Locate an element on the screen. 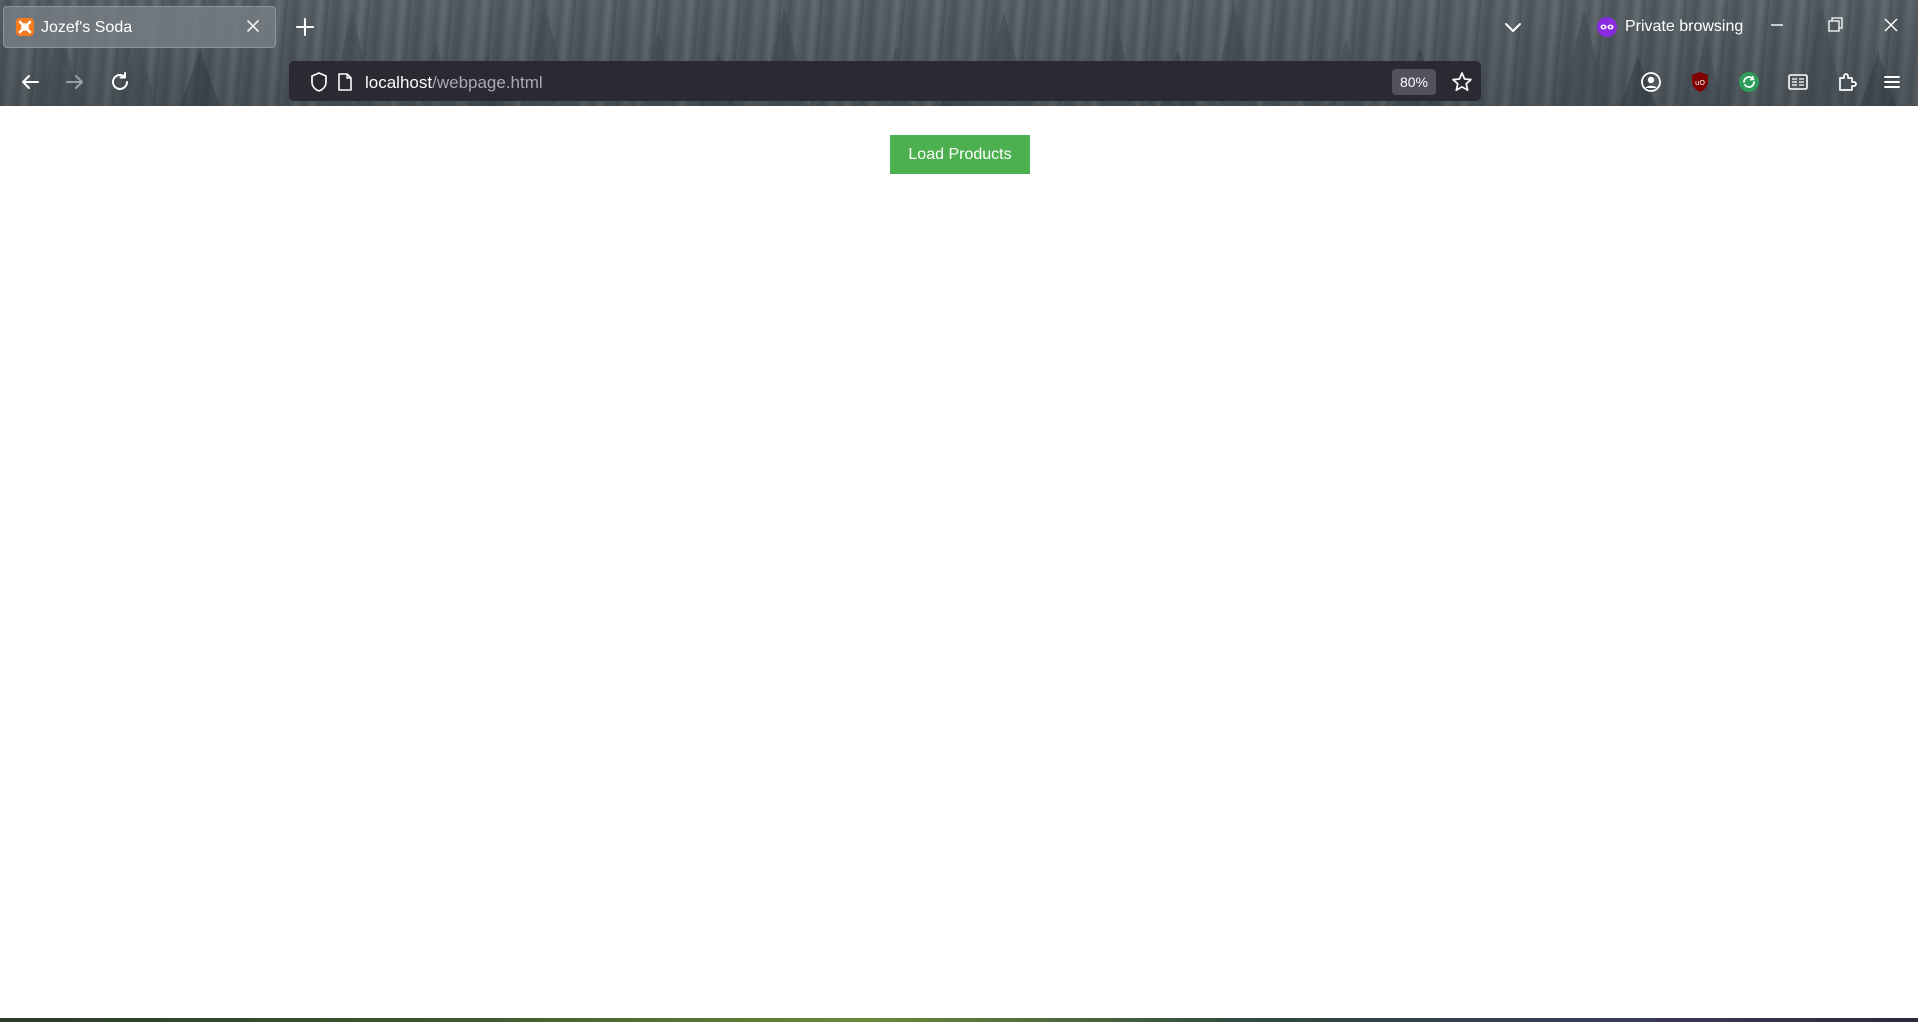 The width and height of the screenshot is (1918, 1022). ublock-origin-icon: uO is located at coordinates (1700, 82).